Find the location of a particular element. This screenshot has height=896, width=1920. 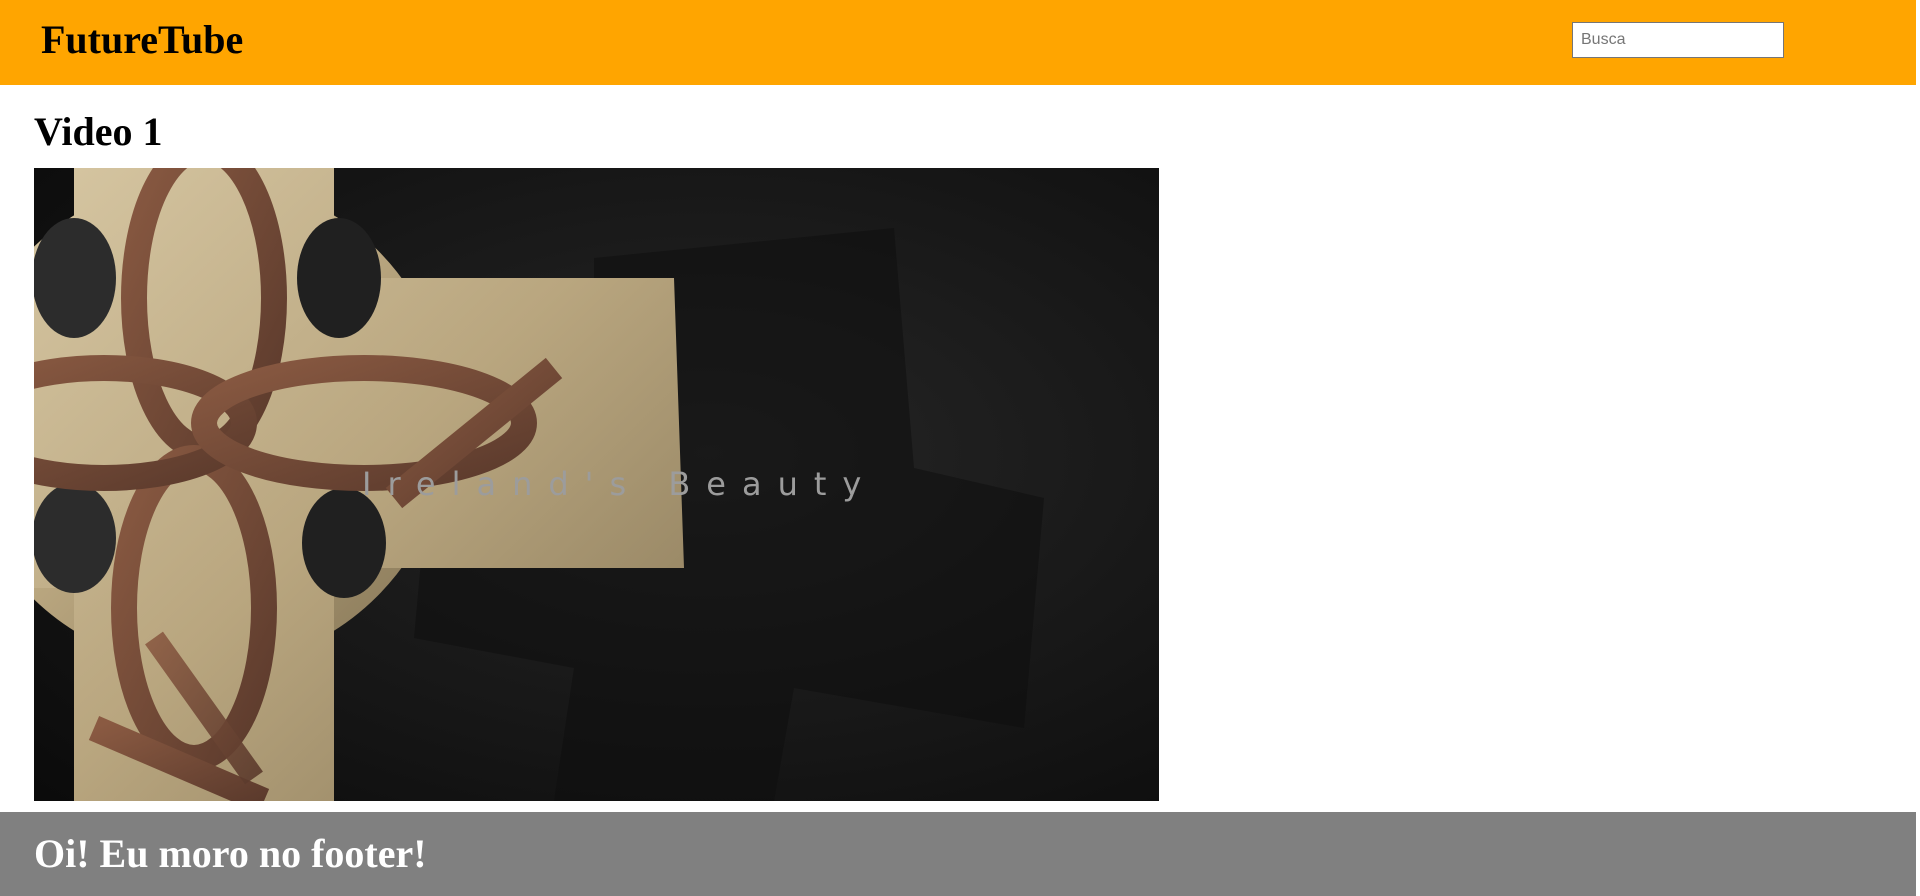

site-title: FutureTube is located at coordinates (142, 40).